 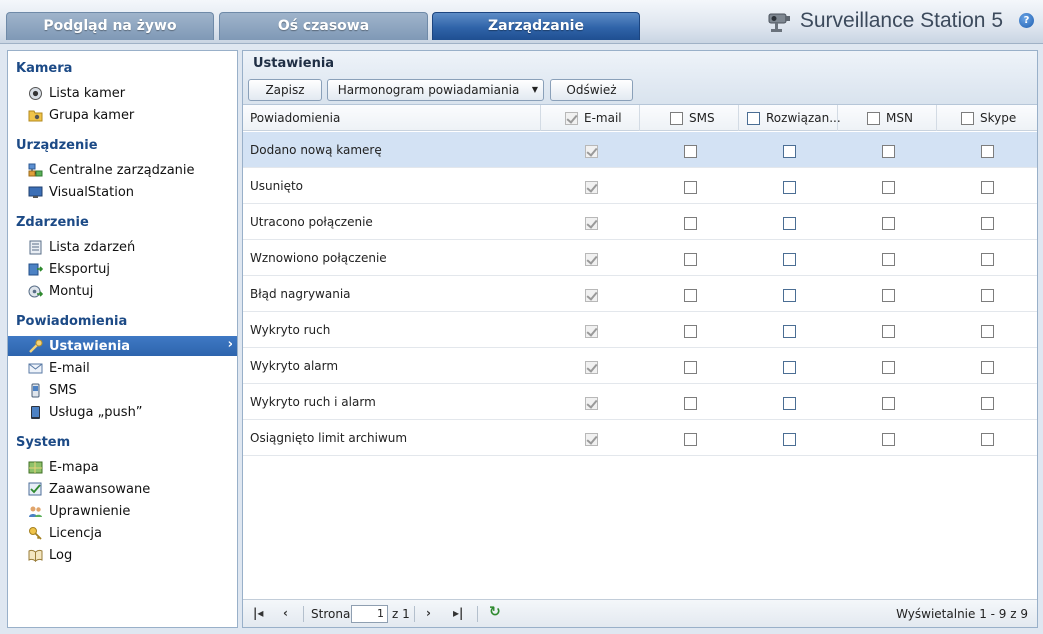 What do you see at coordinates (428, 613) in the screenshot?
I see `next-page-icon: ›` at bounding box center [428, 613].